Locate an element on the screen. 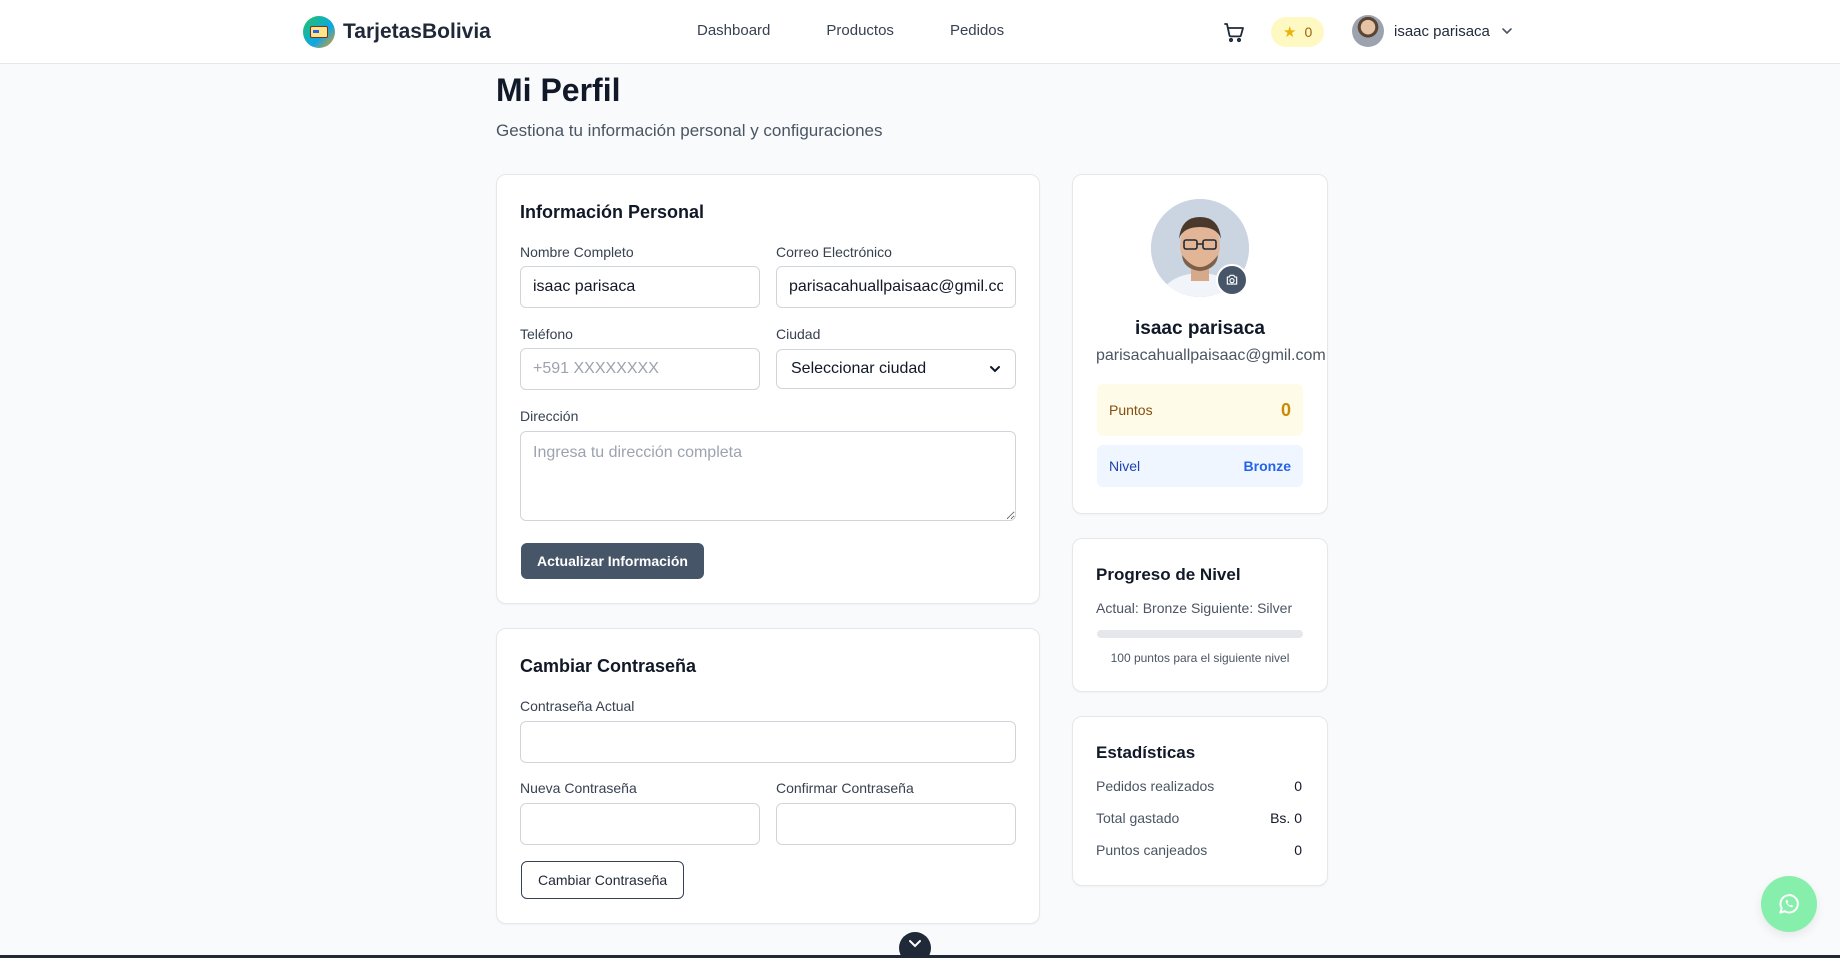 The width and height of the screenshot is (1840, 958). confirm-password-field is located at coordinates (896, 824).